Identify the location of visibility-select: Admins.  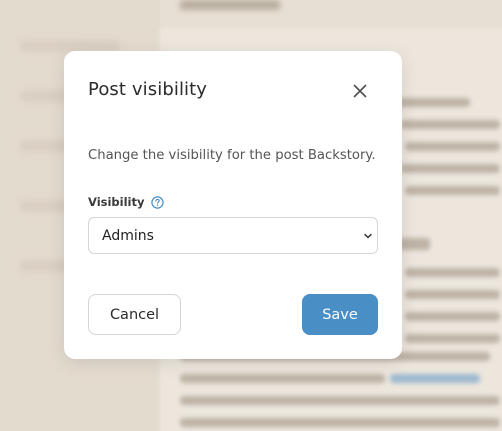
(233, 235).